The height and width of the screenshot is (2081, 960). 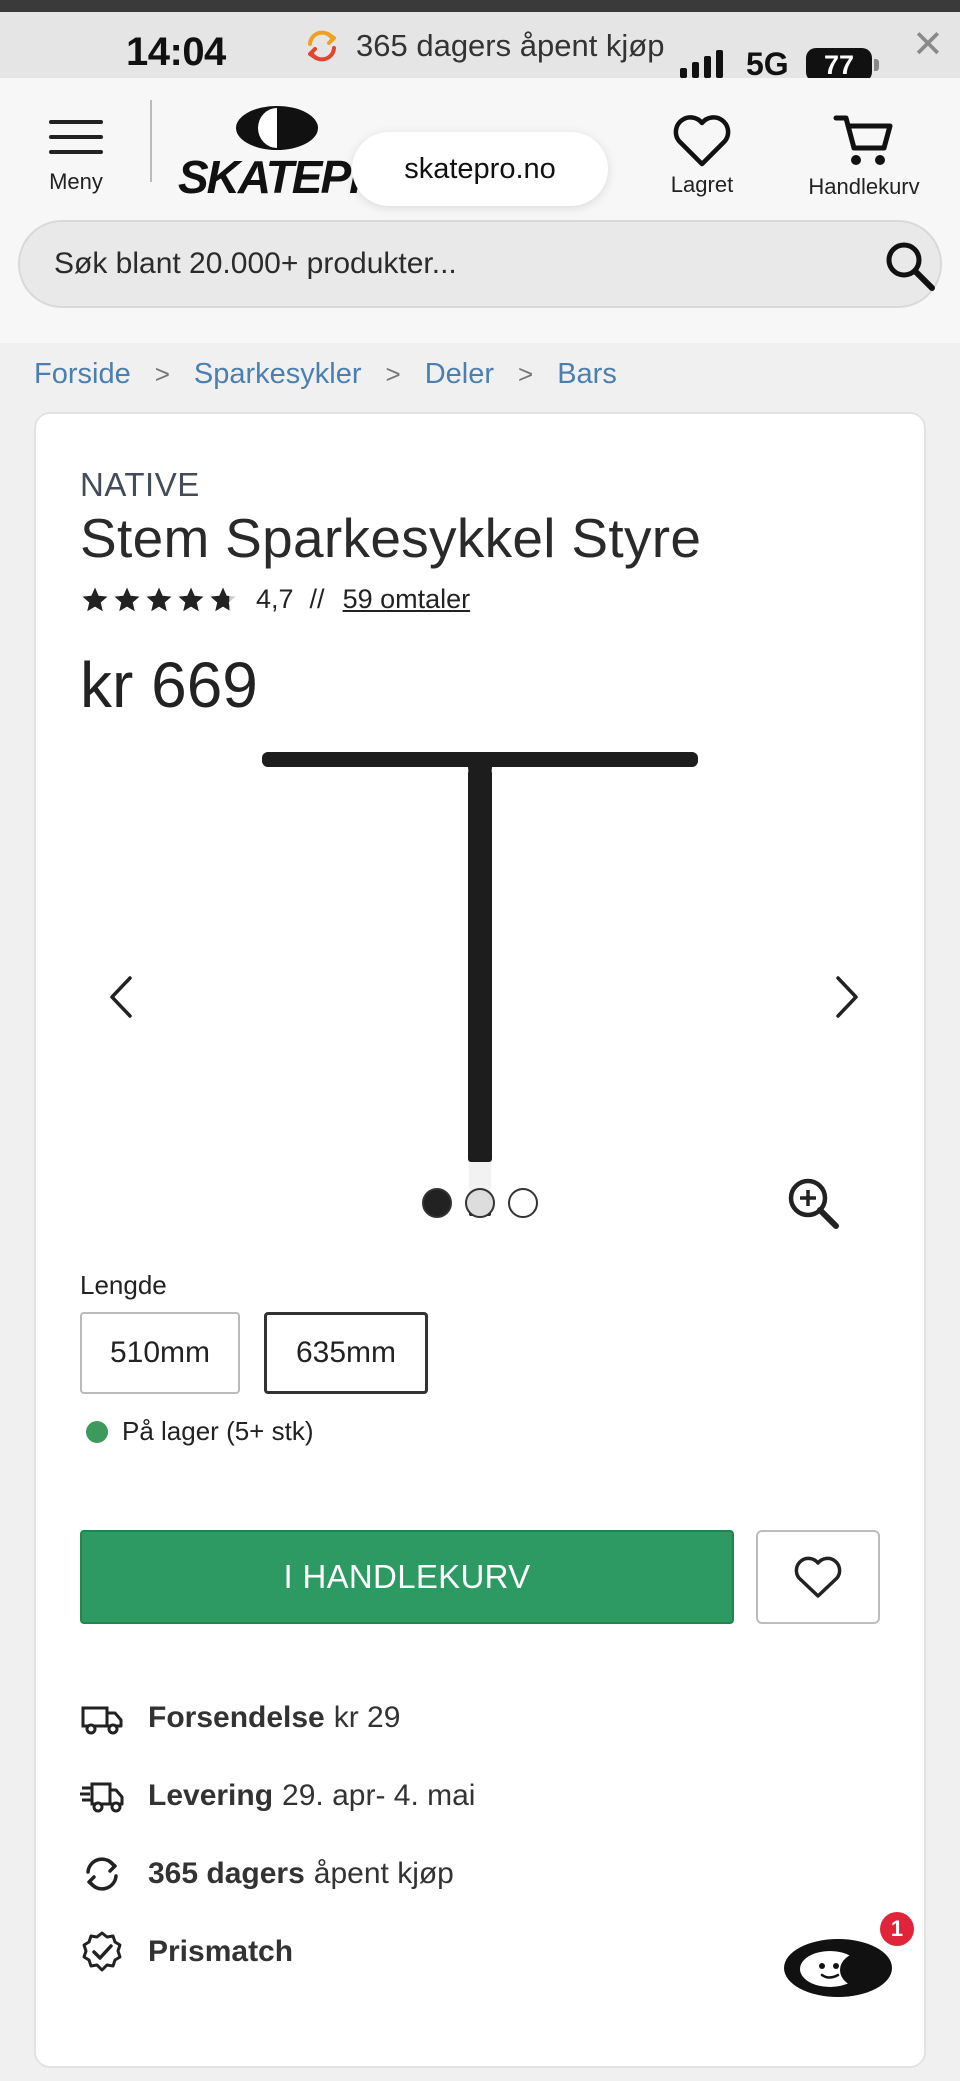 What do you see at coordinates (277, 128) in the screenshot?
I see `logo-mark-icon` at bounding box center [277, 128].